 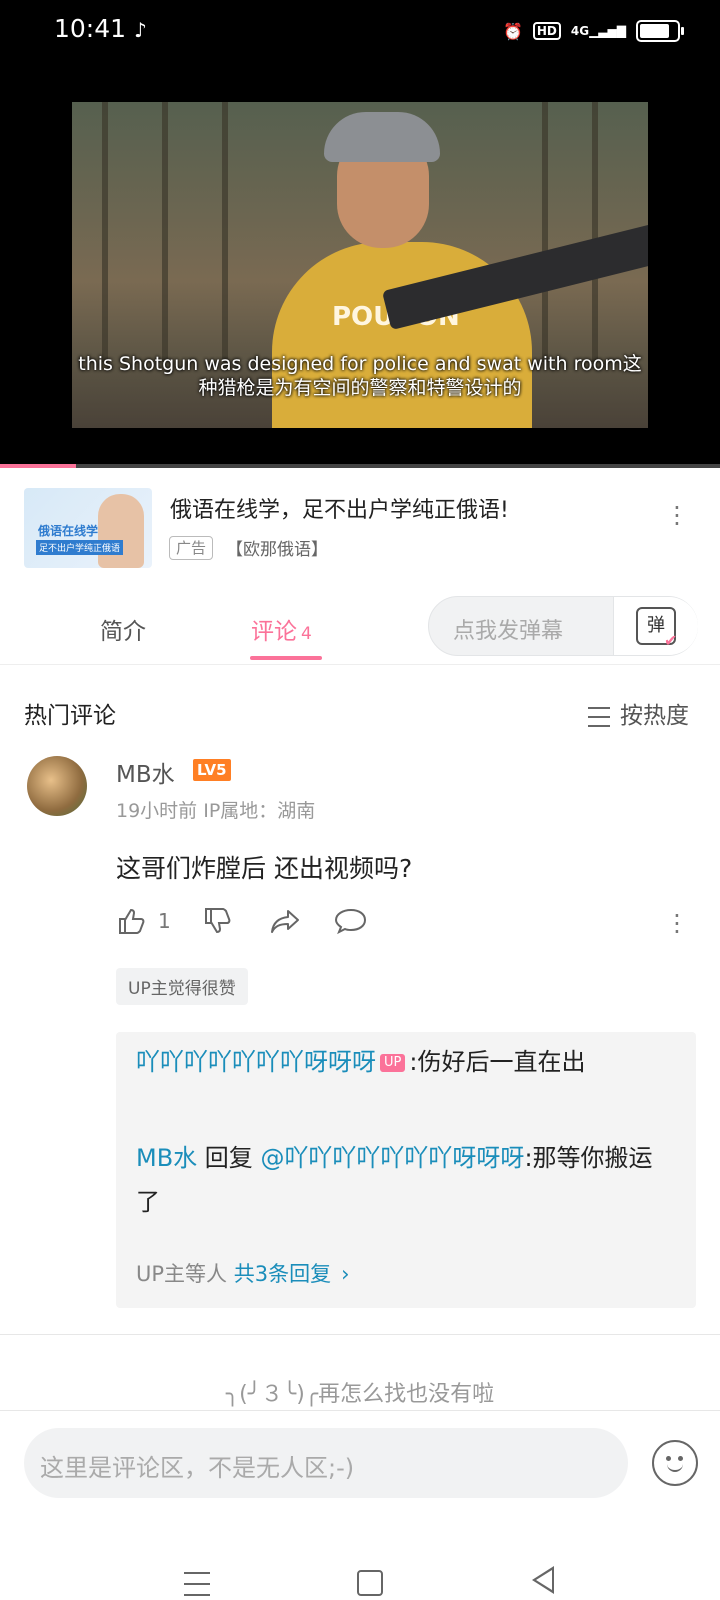 What do you see at coordinates (197, 1468) in the screenshot?
I see `comment-input-placeholder: 这里是评论区，不是无人区;-)` at bounding box center [197, 1468].